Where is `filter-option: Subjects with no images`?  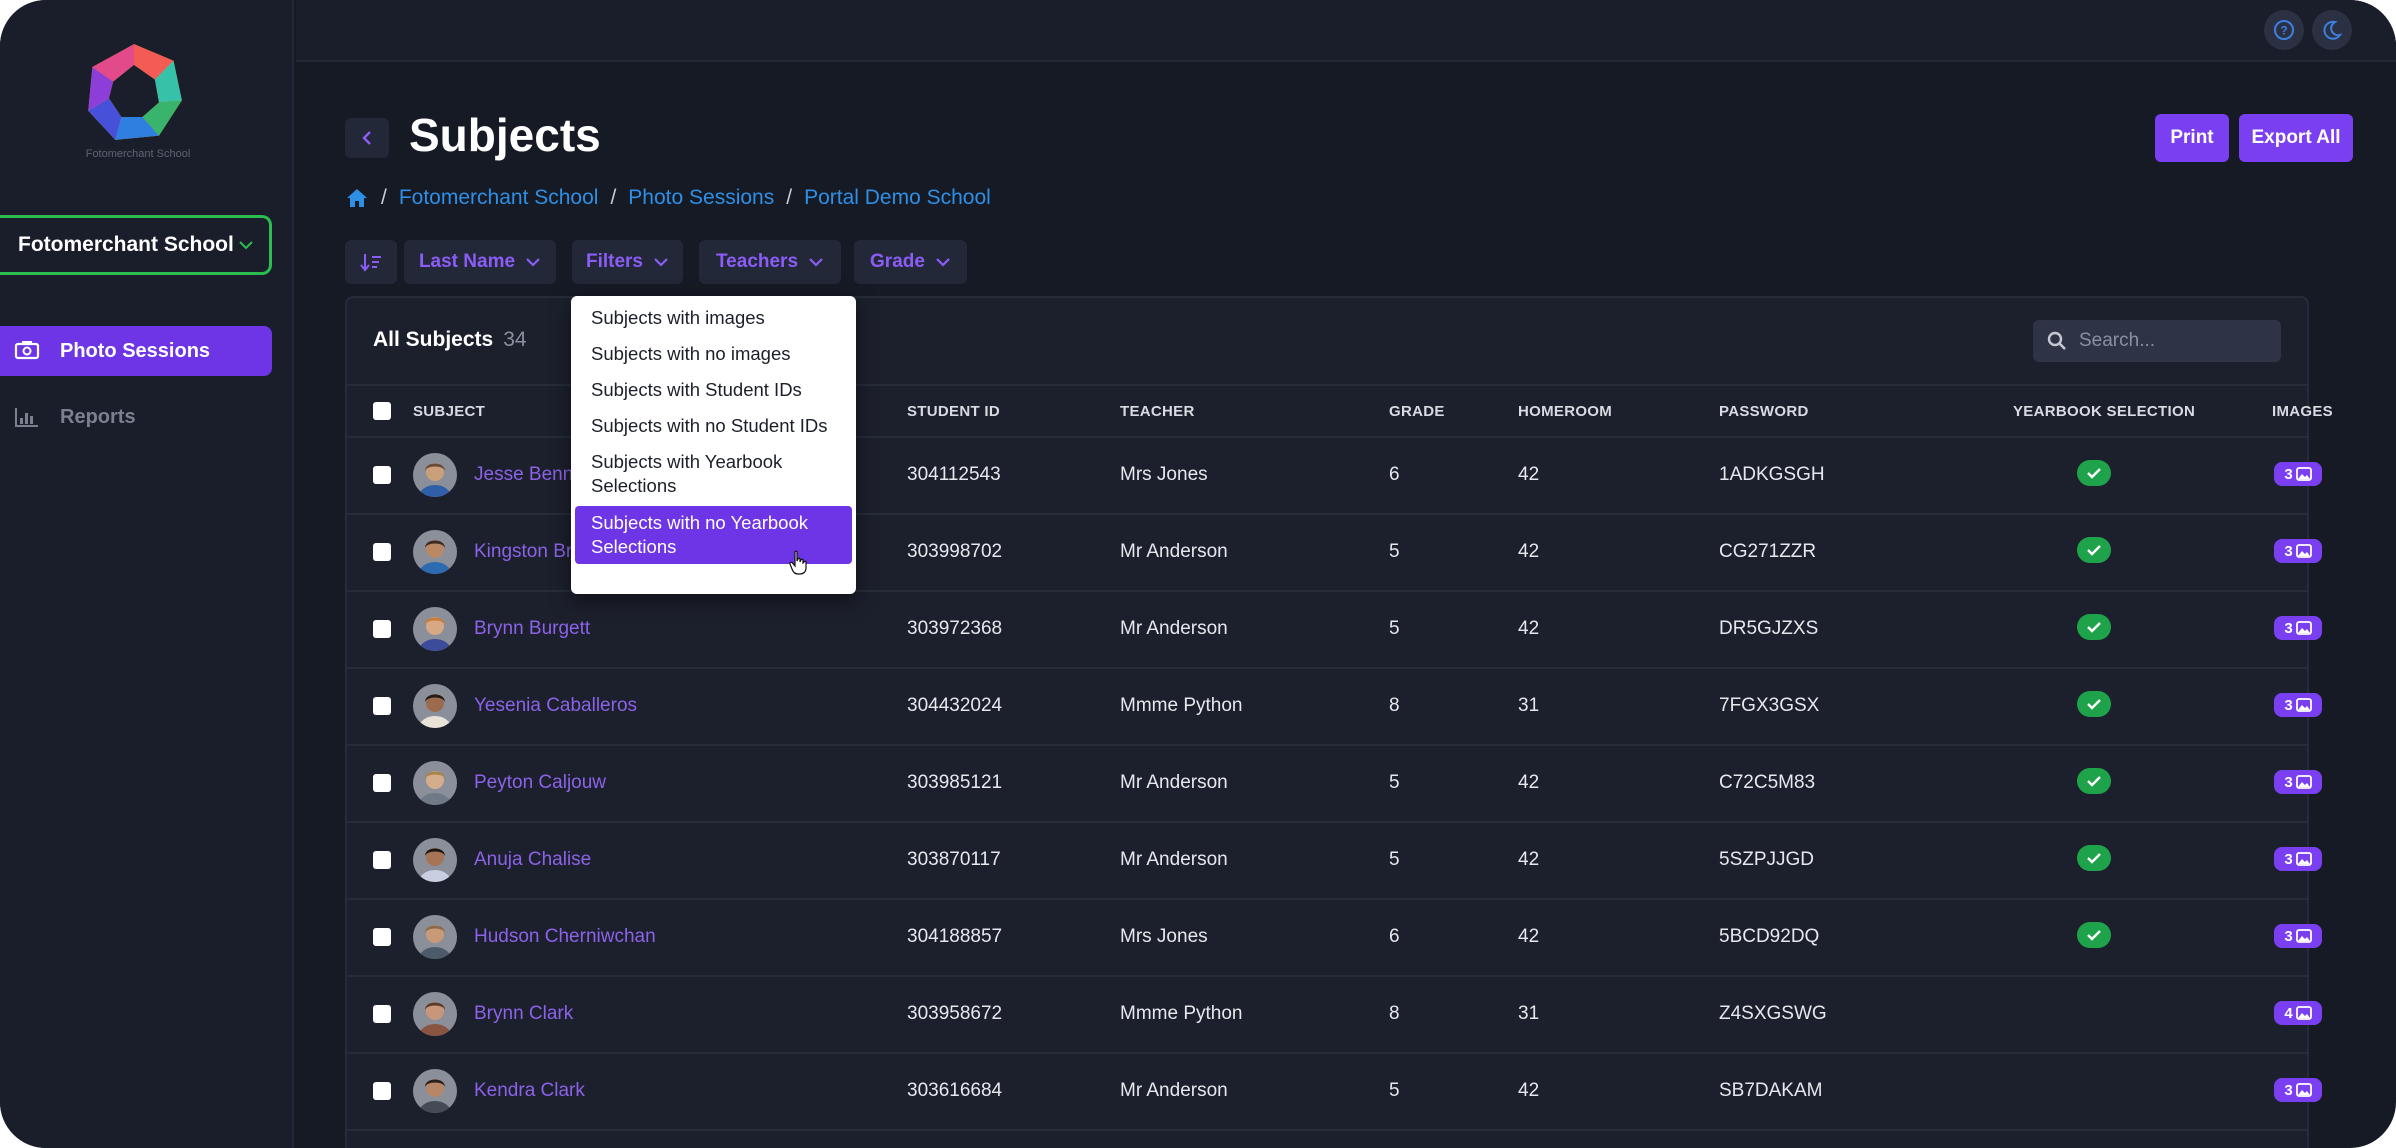 filter-option: Subjects with no images is located at coordinates (713, 354).